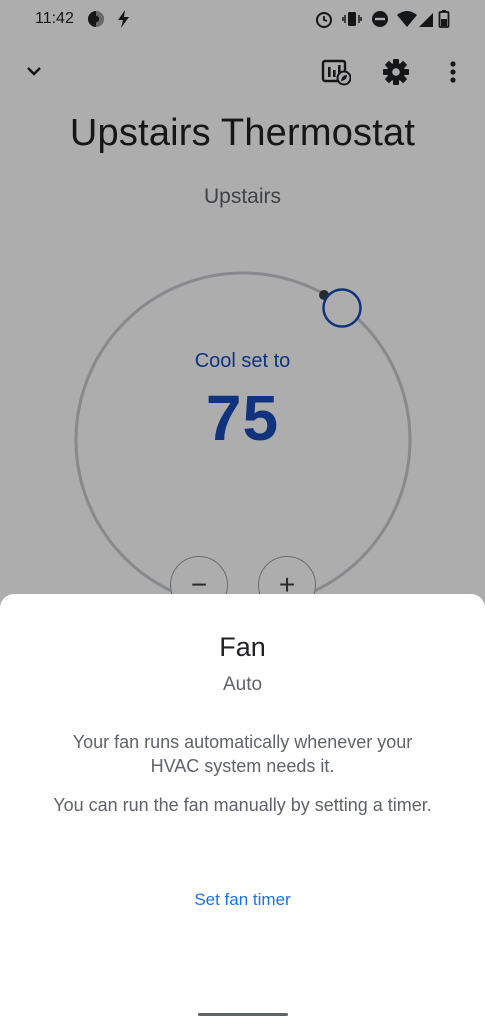 This screenshot has width=485, height=1024. Describe the element at coordinates (242, 647) in the screenshot. I see `sheet-title: Fan` at that location.